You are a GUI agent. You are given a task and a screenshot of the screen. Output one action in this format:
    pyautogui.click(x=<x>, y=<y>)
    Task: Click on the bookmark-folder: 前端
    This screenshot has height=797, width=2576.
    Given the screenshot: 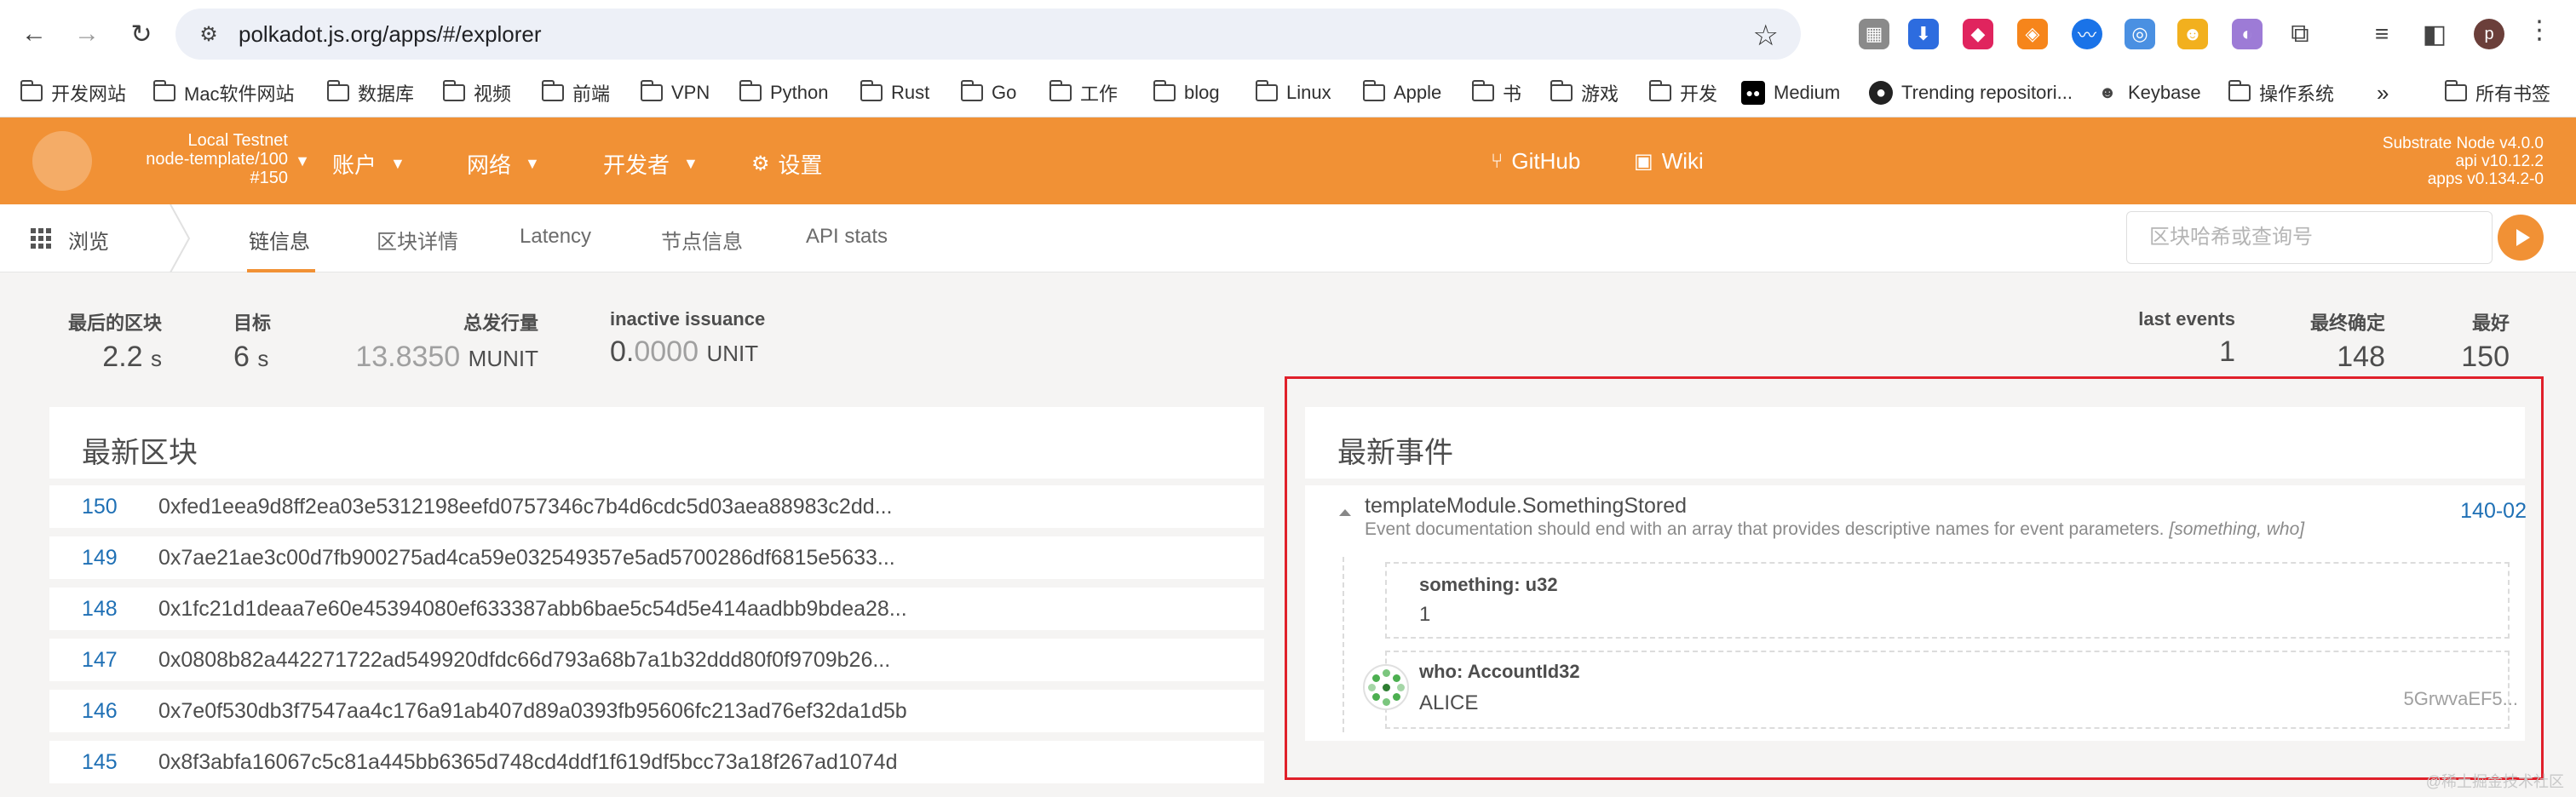 What is the action you would take?
    pyautogui.click(x=576, y=93)
    